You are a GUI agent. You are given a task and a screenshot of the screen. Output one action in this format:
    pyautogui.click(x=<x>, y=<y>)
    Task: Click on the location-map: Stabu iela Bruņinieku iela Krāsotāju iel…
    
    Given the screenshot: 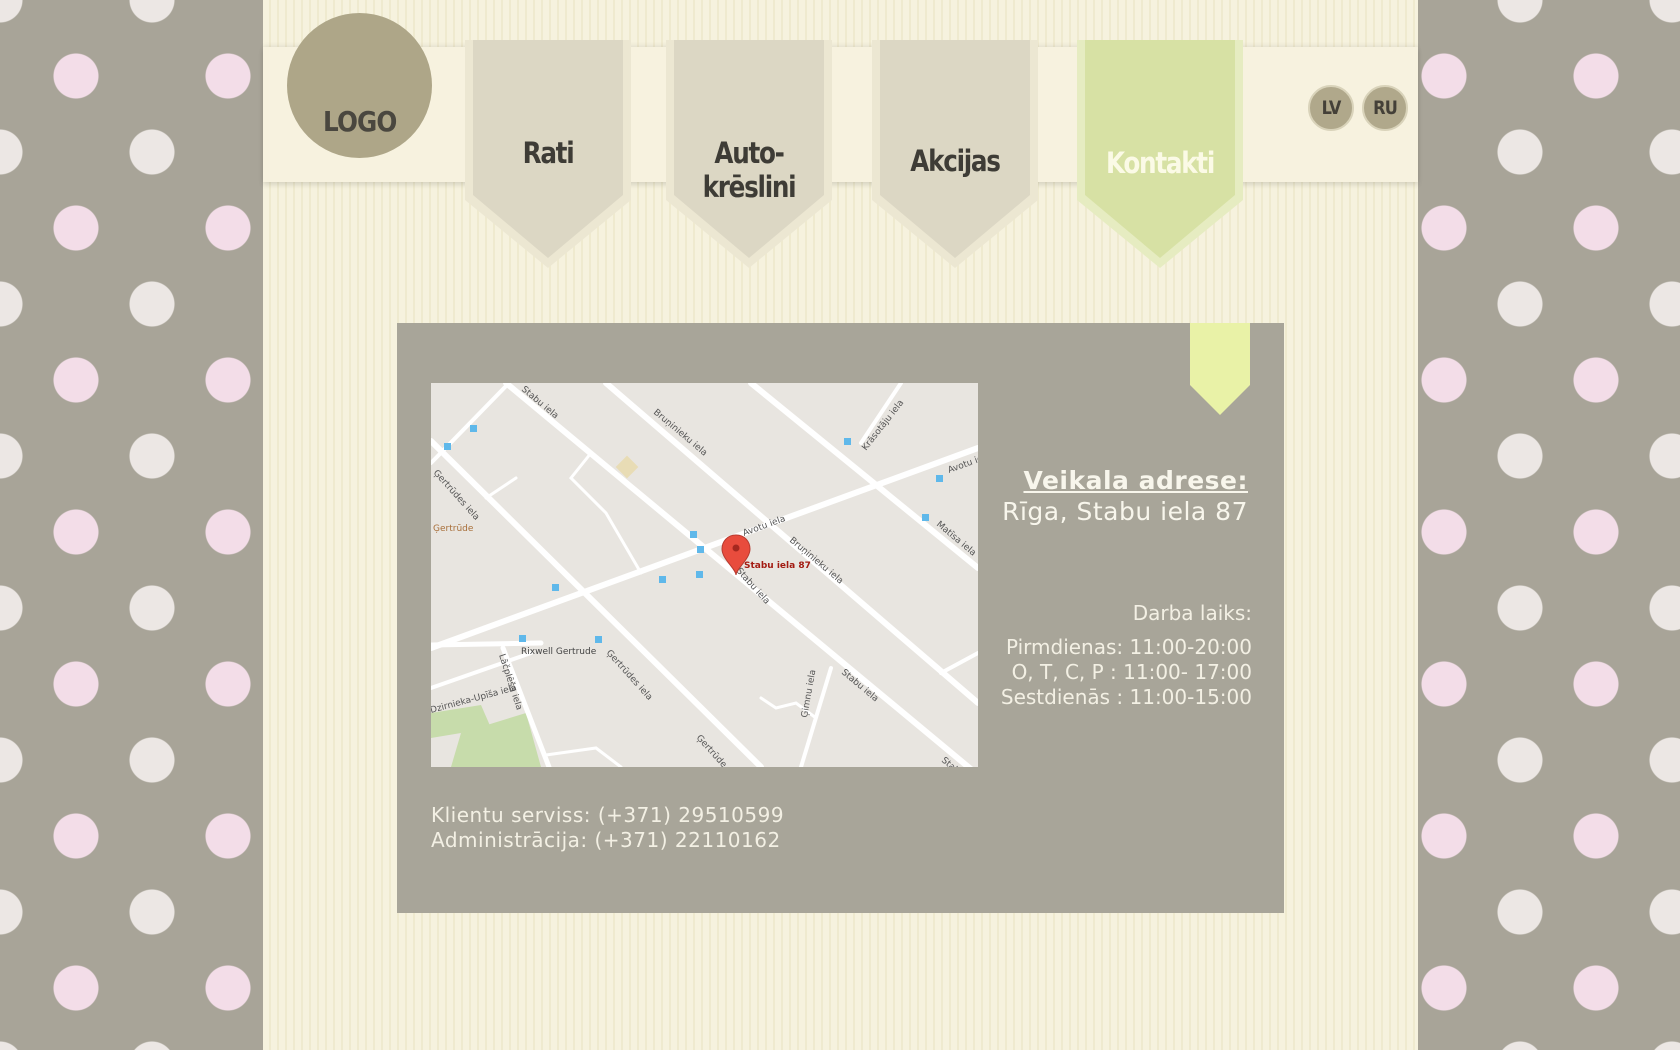 What is the action you would take?
    pyautogui.click(x=704, y=575)
    